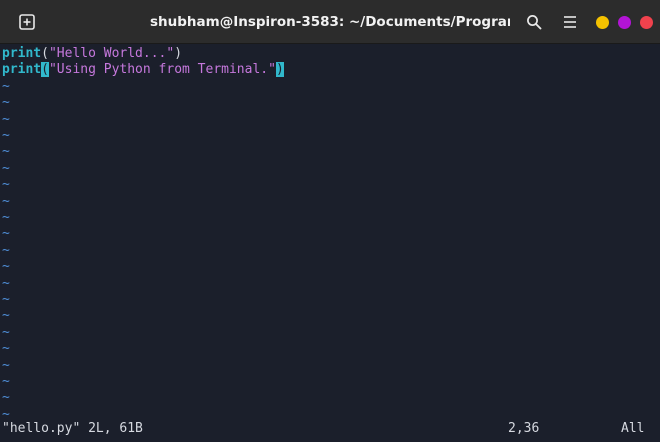 This screenshot has width=660, height=442. What do you see at coordinates (330, 429) in the screenshot?
I see `status-line: "hello.py" 2L, 61B 2,36 All` at bounding box center [330, 429].